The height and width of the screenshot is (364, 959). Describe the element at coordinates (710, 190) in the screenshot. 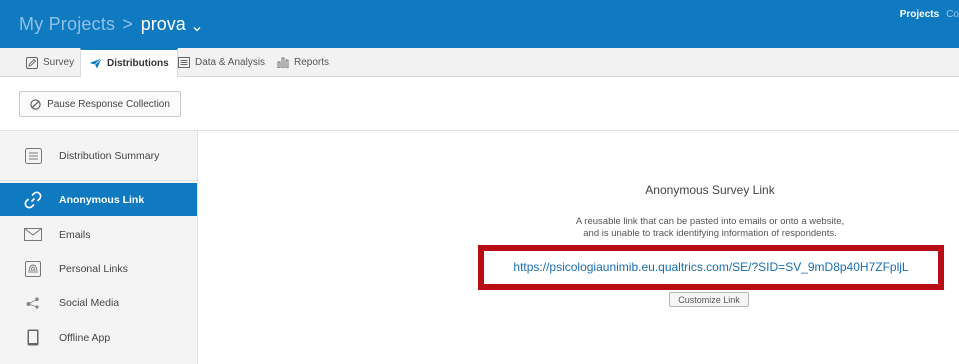

I see `anonymous-link-title: Anonymous Survey Link` at that location.